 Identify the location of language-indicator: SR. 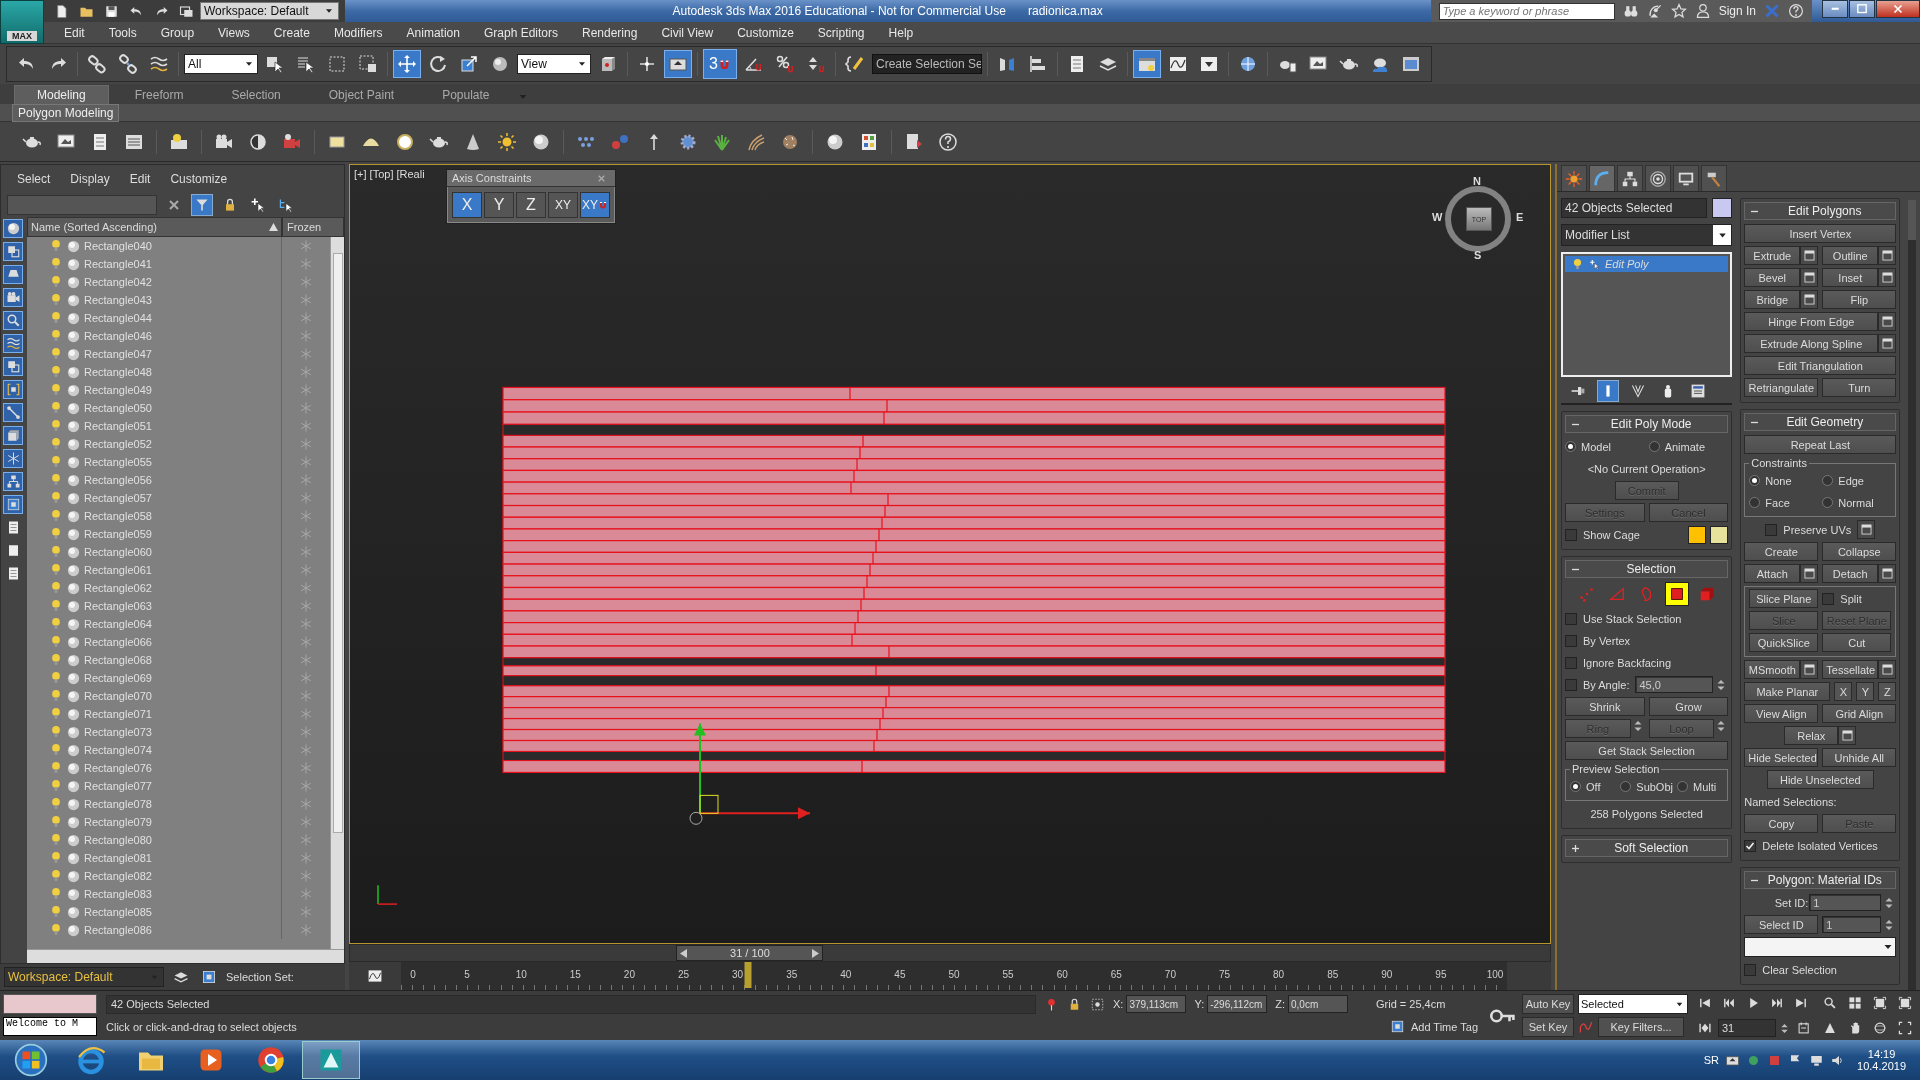
(1711, 1060).